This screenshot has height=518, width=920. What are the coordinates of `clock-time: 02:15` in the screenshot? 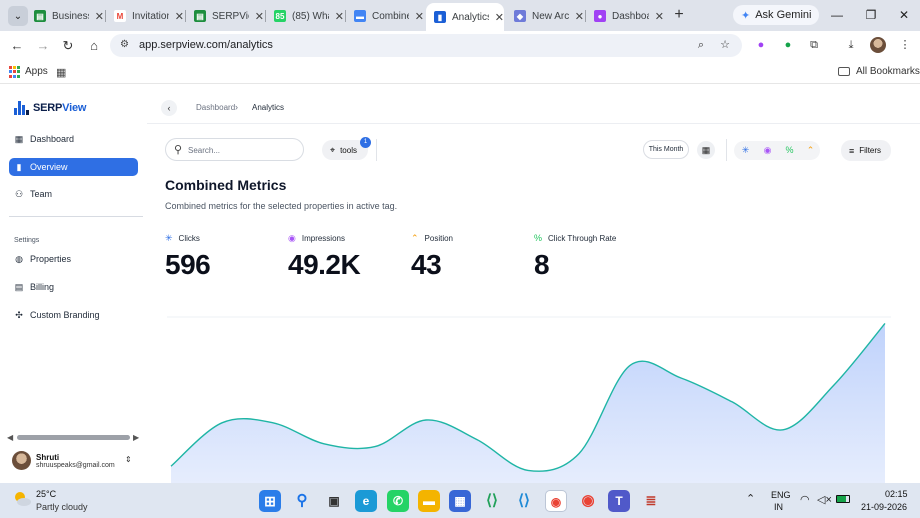 It's located at (896, 494).